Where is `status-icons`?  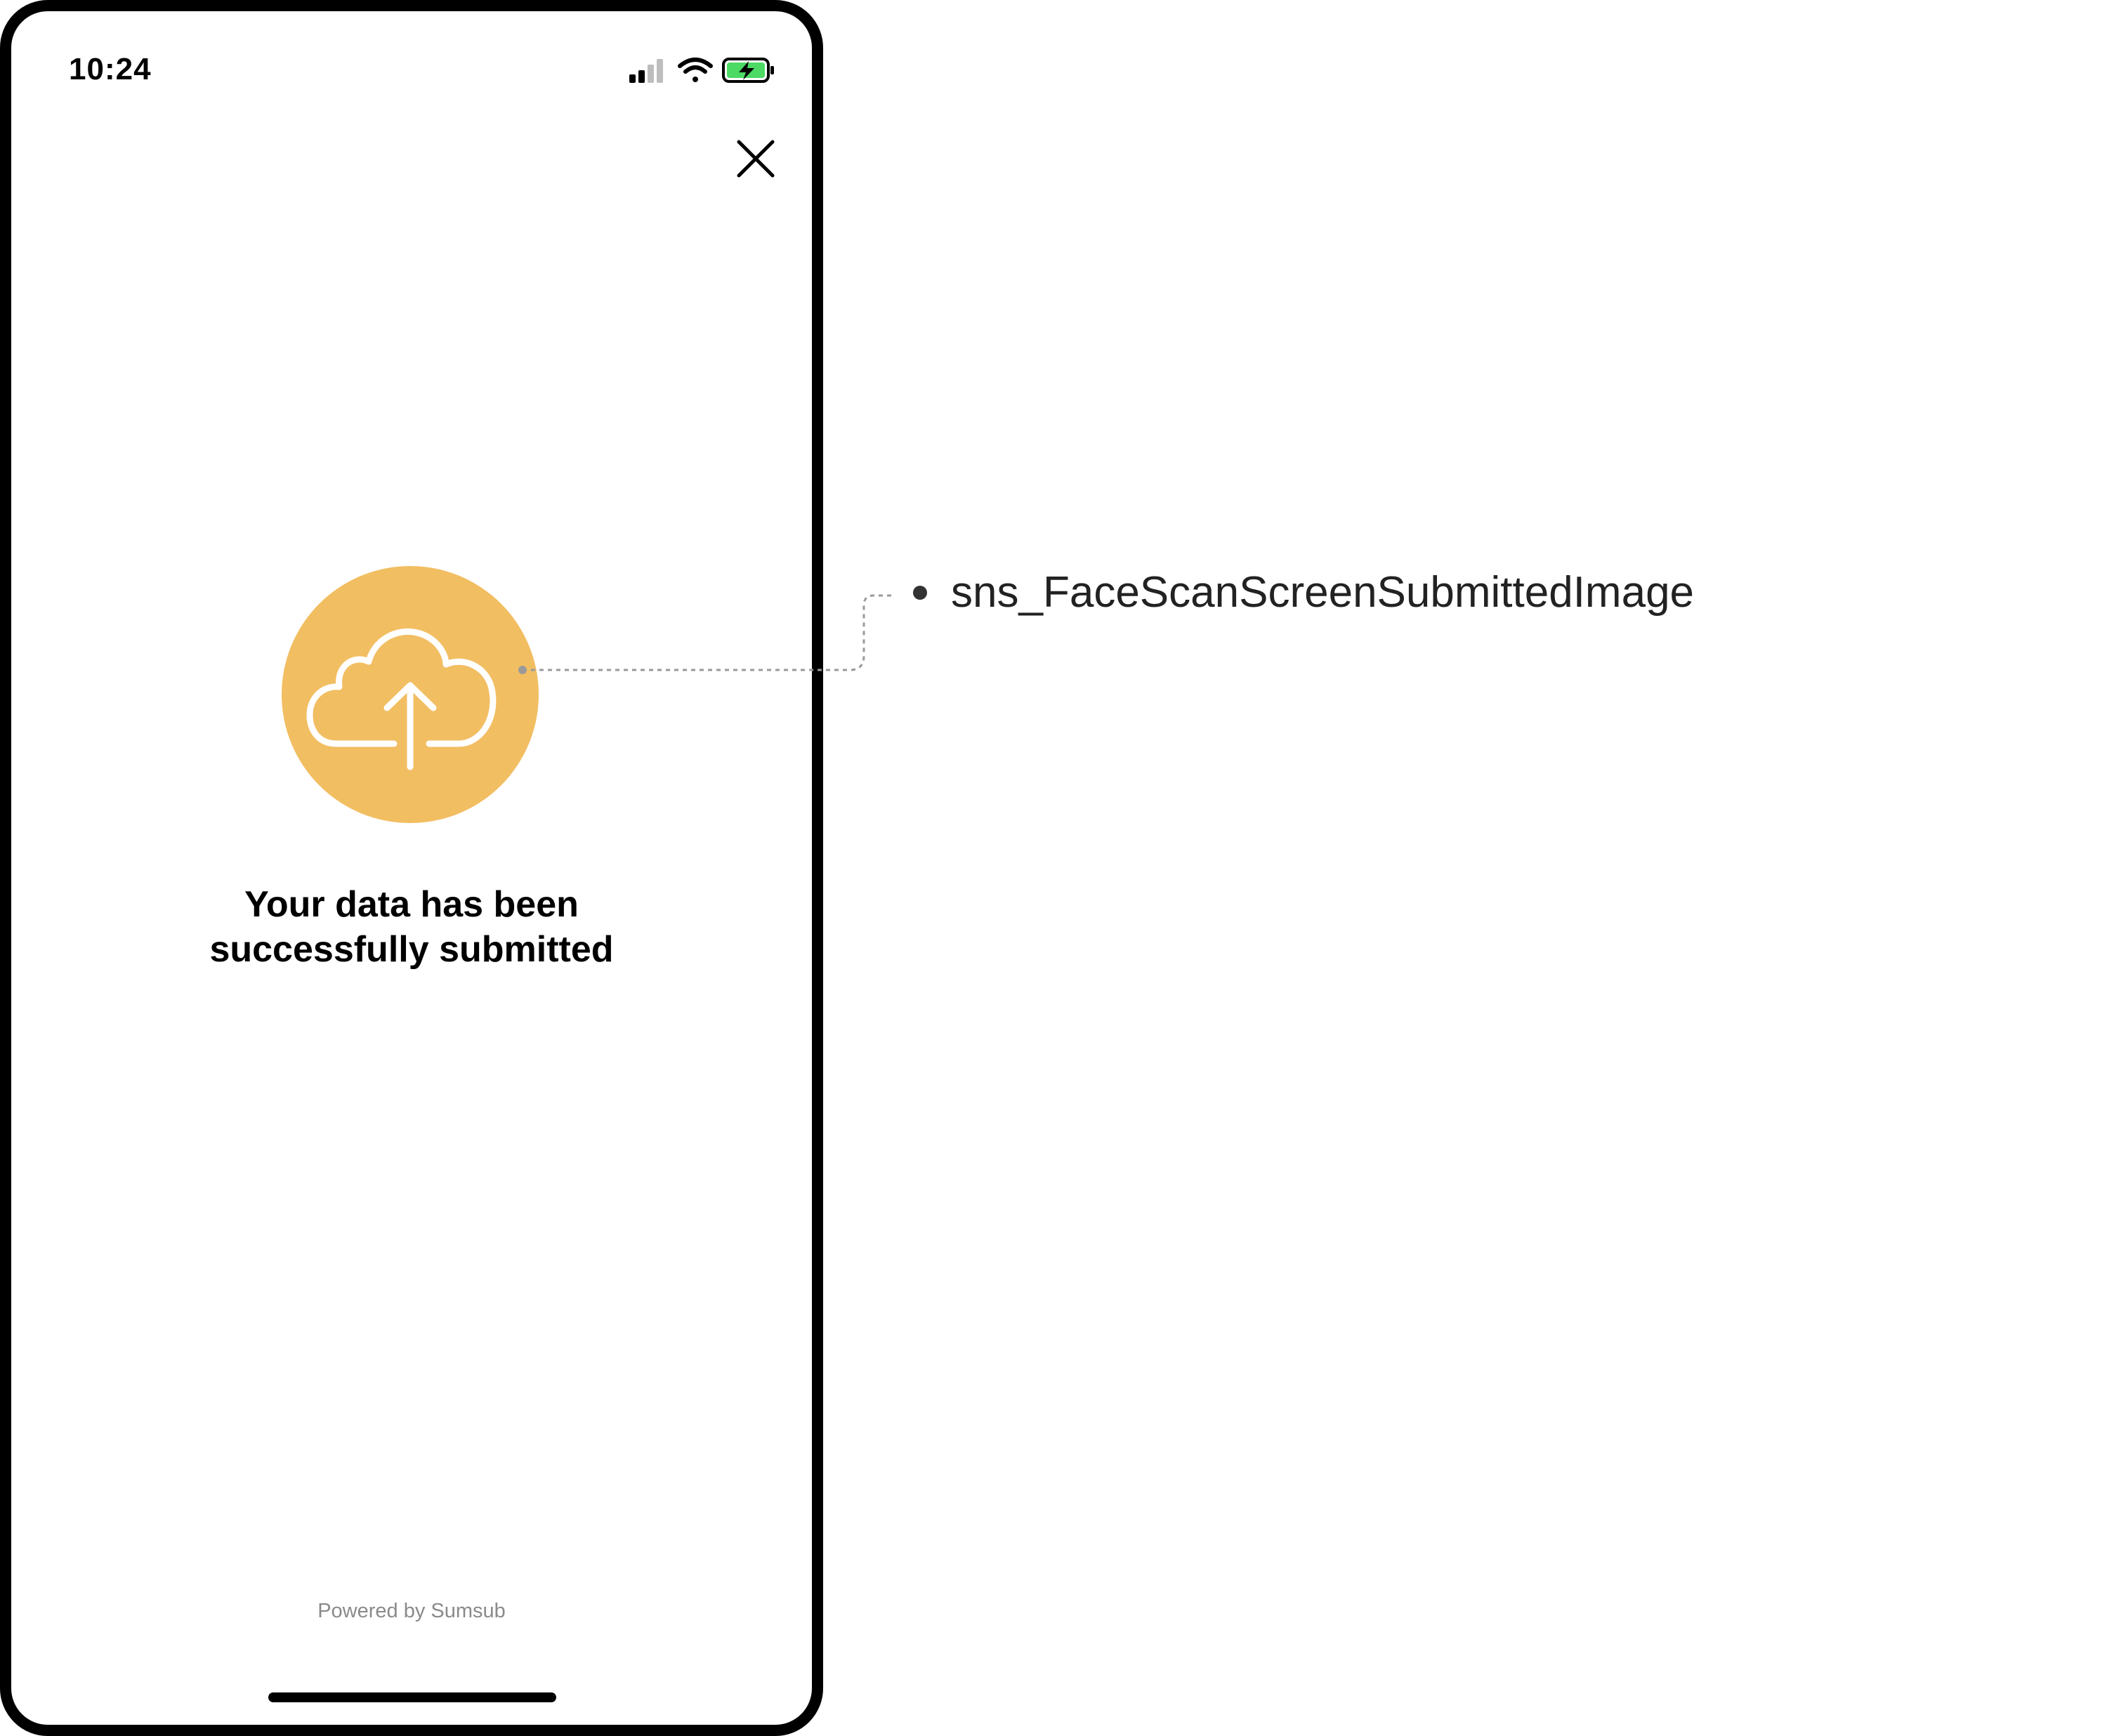
status-icons is located at coordinates (702, 70).